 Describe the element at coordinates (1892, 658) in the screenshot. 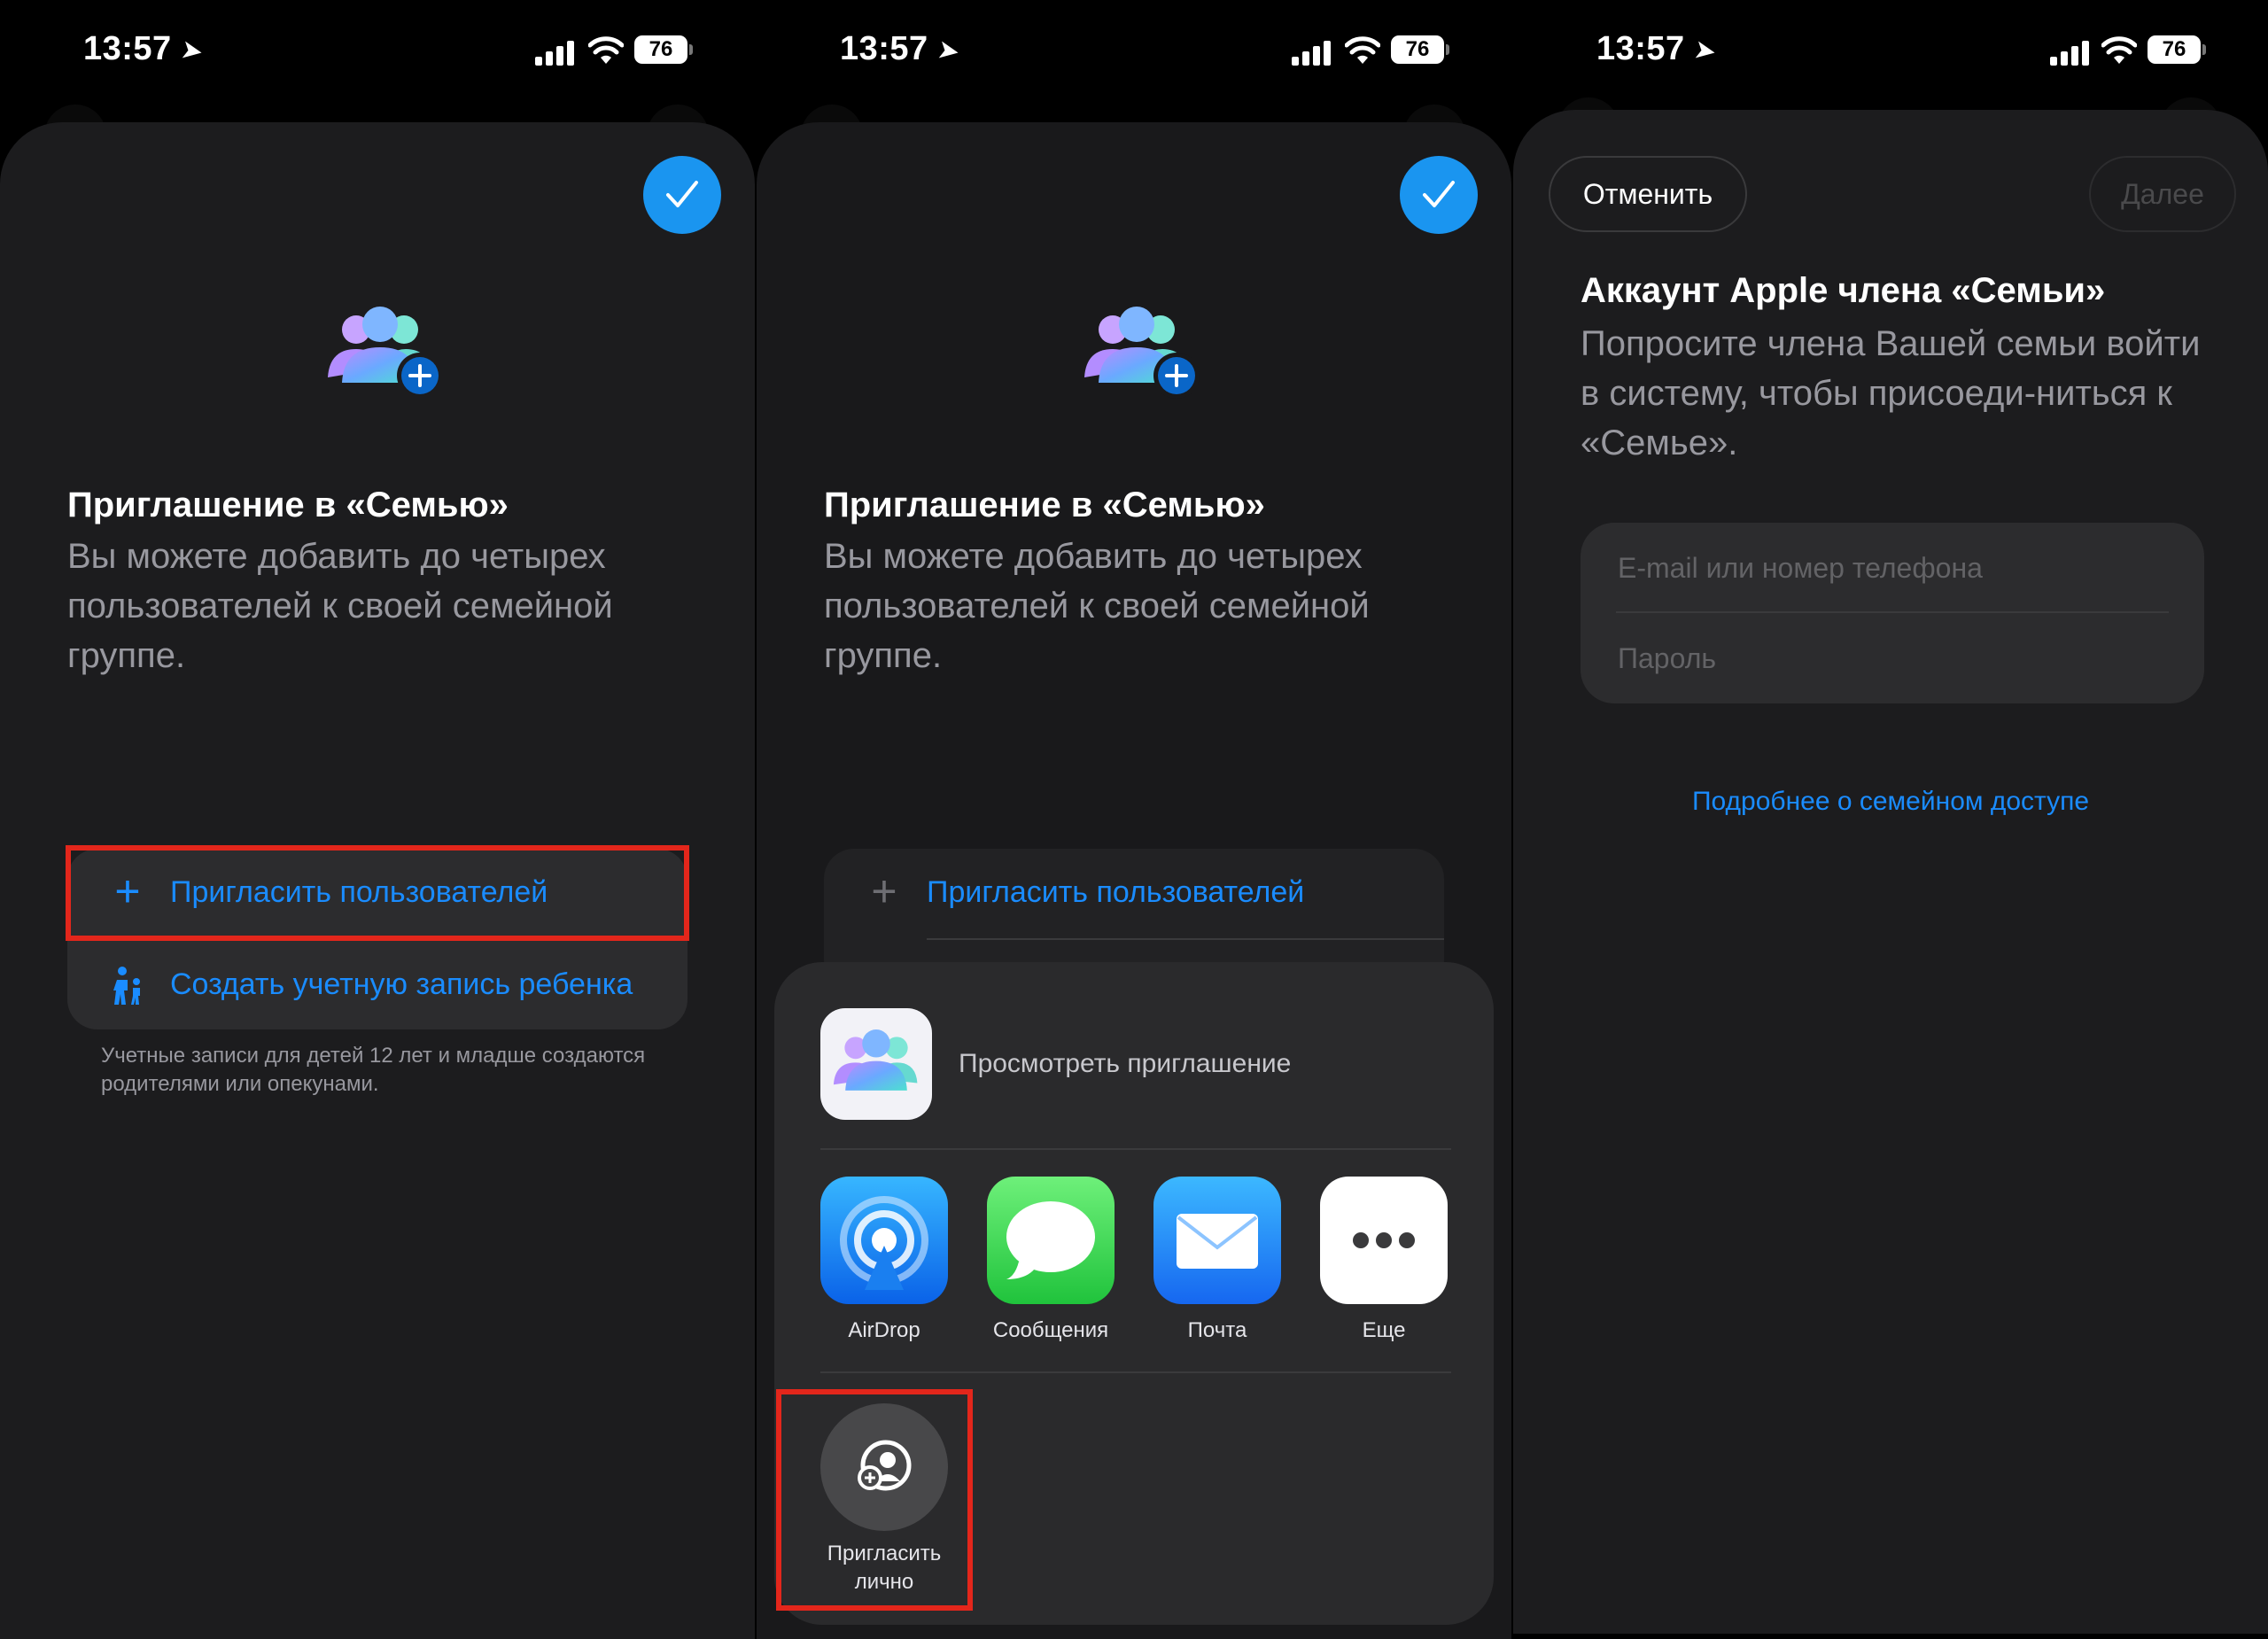

I see `password-field` at that location.